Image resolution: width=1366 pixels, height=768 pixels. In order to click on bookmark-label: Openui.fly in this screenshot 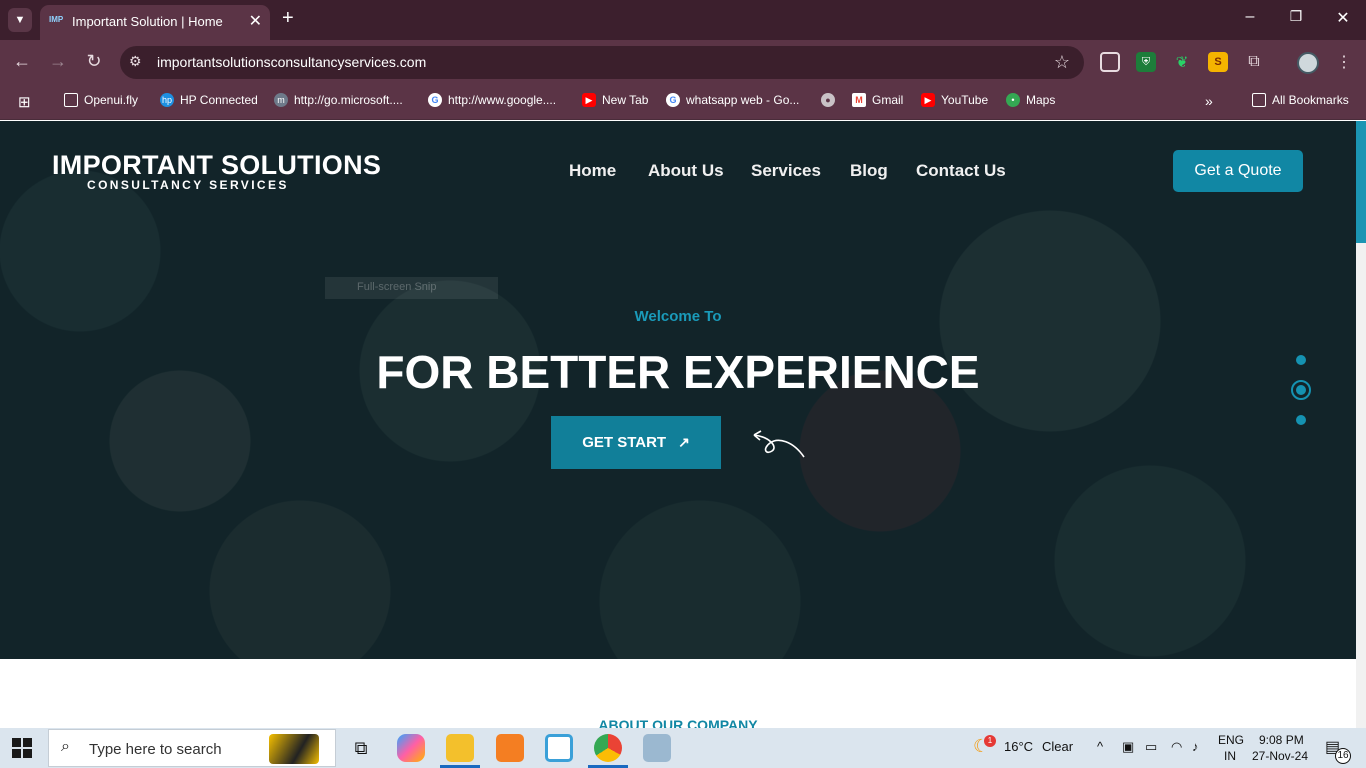, I will do `click(111, 100)`.